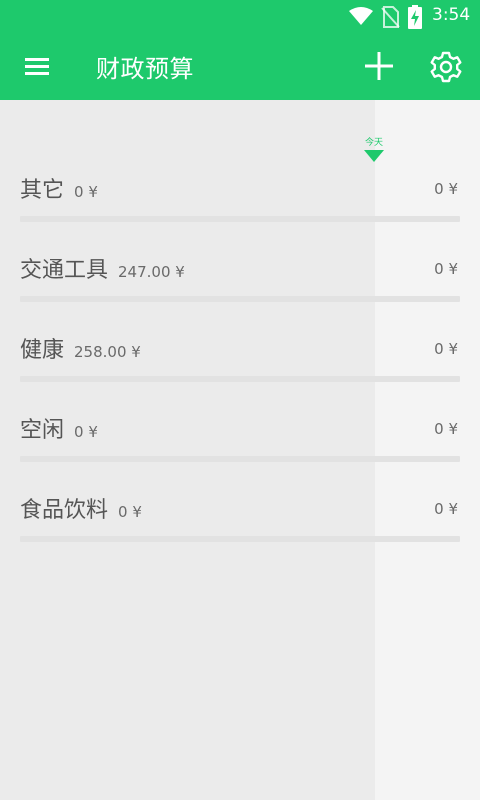 Image resolution: width=480 pixels, height=800 pixels. What do you see at coordinates (240, 526) in the screenshot?
I see `budget-row-food-drink: 食品饮料 0 ¥ 0 ¥` at bounding box center [240, 526].